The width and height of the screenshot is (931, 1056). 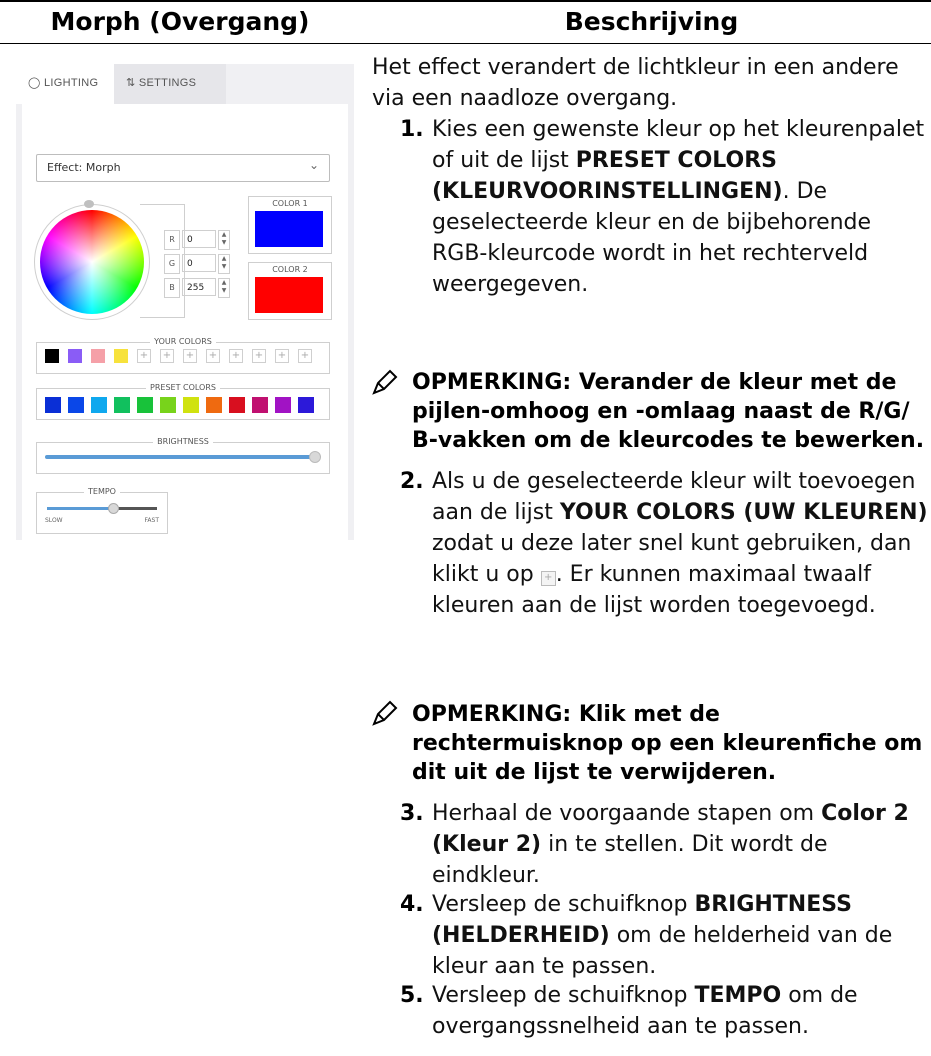 What do you see at coordinates (183, 441) in the screenshot?
I see `brightness-label: BRIGHTNESS` at bounding box center [183, 441].